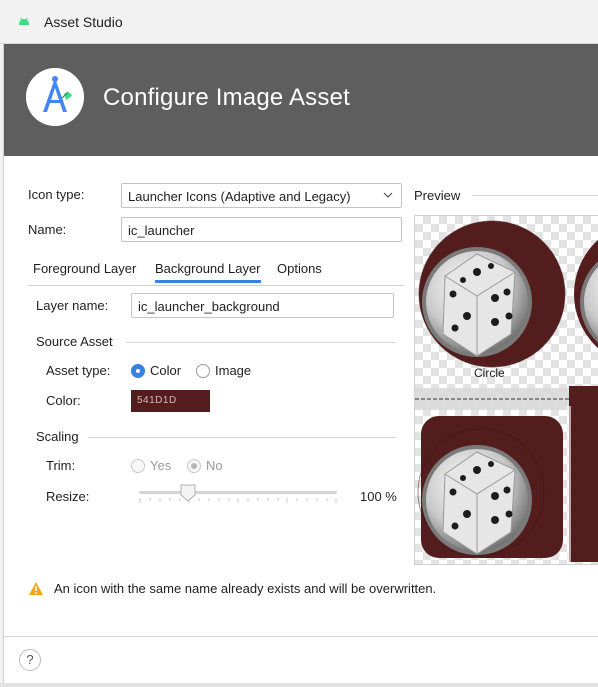  What do you see at coordinates (388, 195) in the screenshot?
I see `chevron-down-icon` at bounding box center [388, 195].